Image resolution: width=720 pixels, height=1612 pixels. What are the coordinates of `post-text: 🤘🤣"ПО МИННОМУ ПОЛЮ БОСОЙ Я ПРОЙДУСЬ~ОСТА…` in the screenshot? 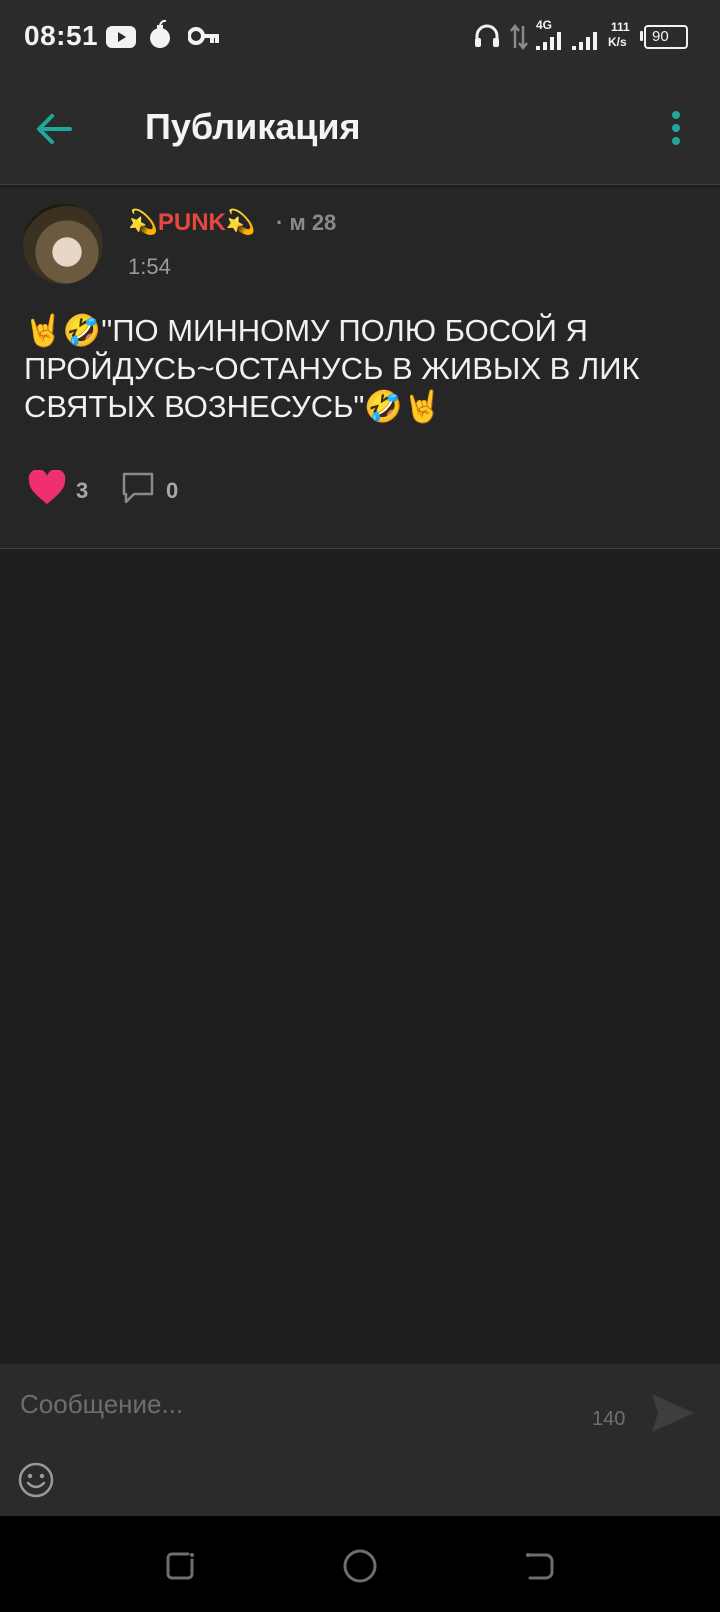 It's located at (332, 368).